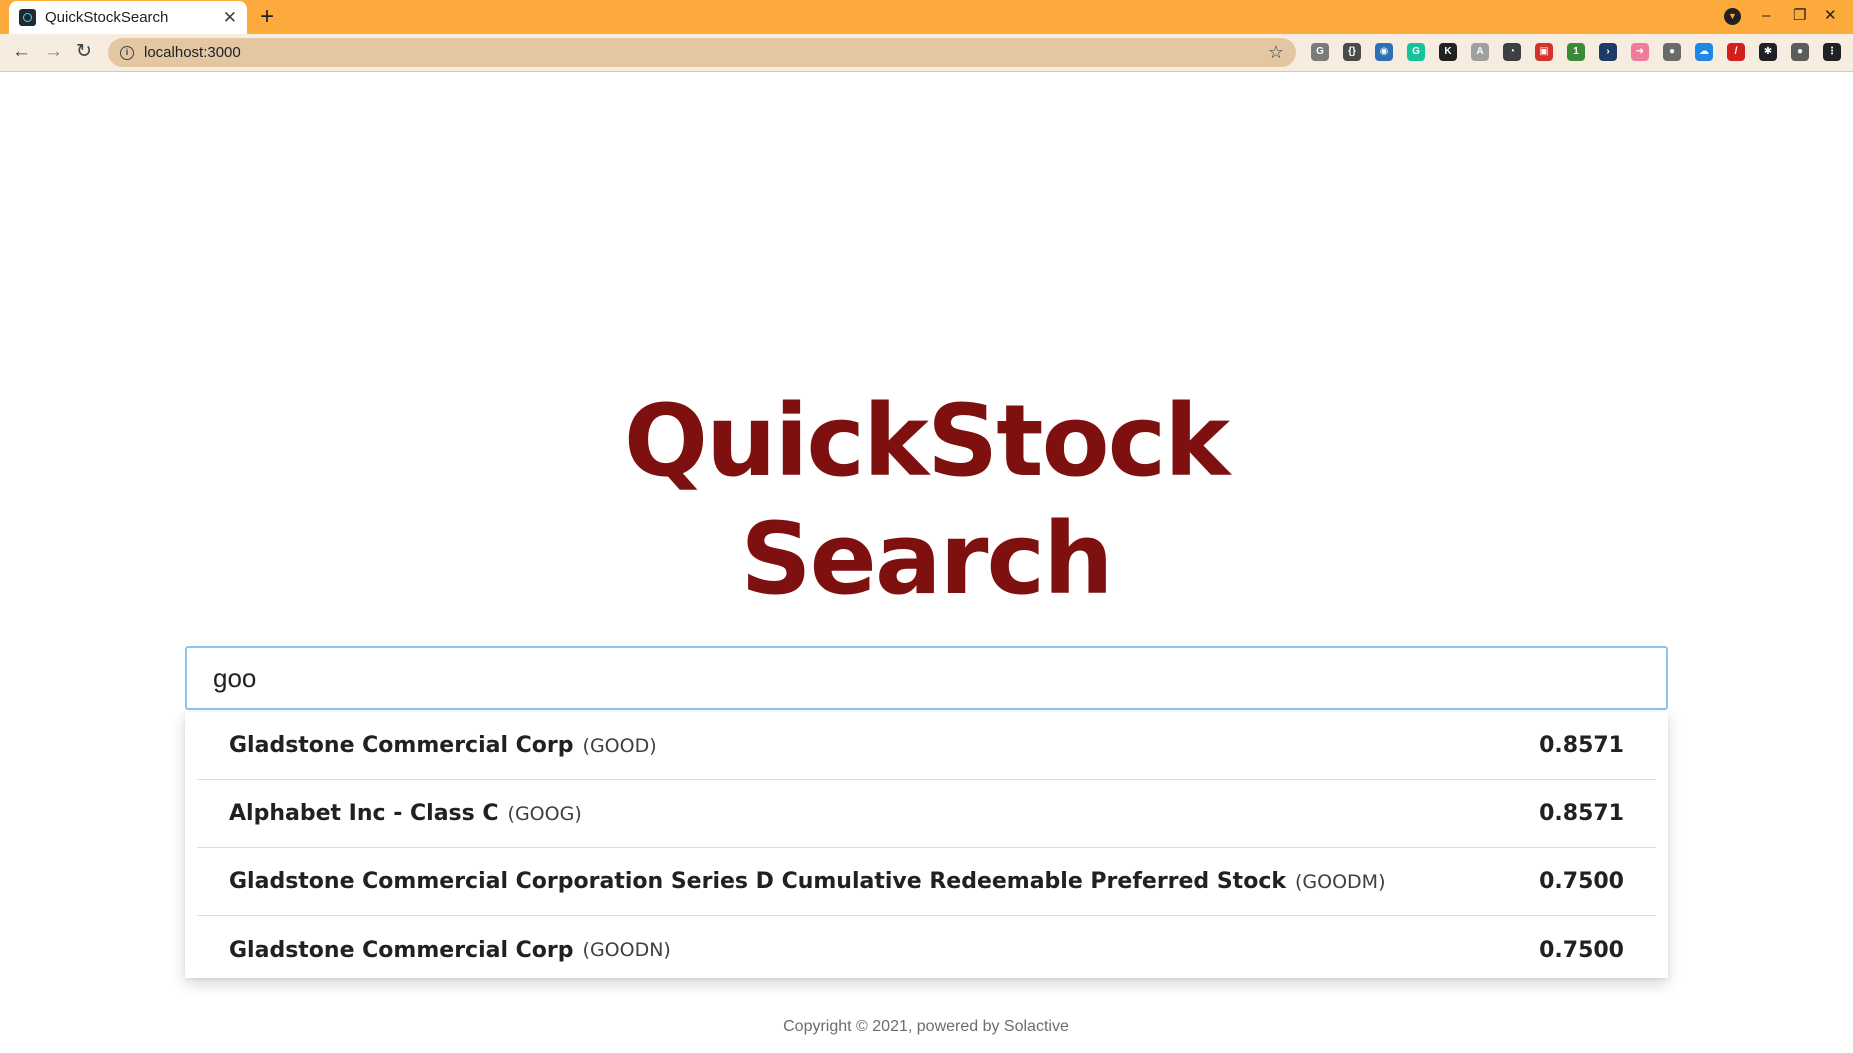 The image size is (1853, 1053). Describe the element at coordinates (1480, 52) in the screenshot. I see `puzzle-grey-icon: A` at that location.